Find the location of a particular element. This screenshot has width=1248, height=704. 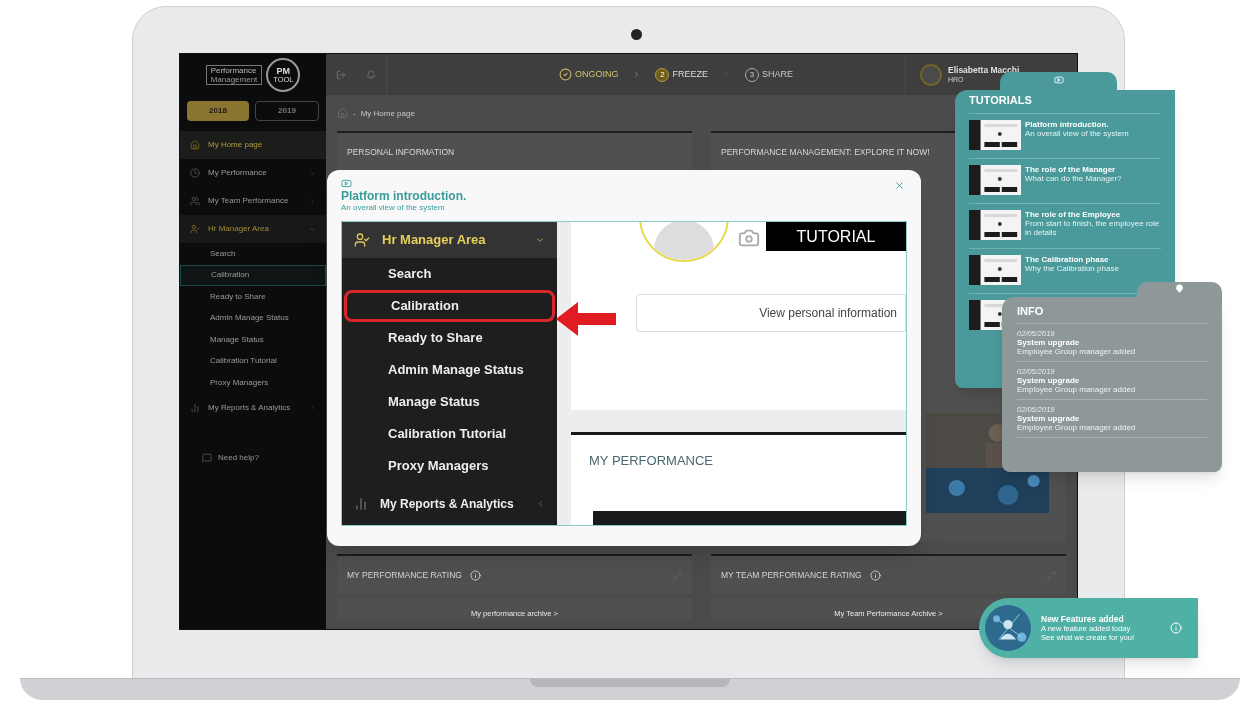

logo-text: PM is located at coordinates (283, 71).